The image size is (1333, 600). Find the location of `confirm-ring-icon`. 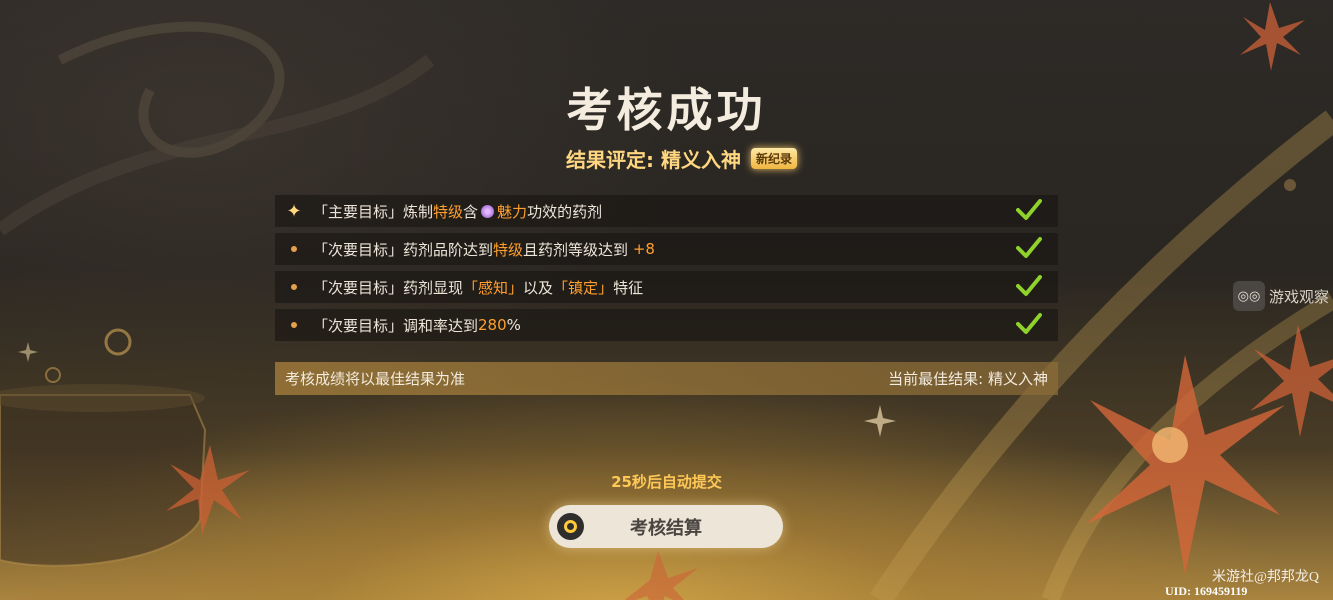

confirm-ring-icon is located at coordinates (570, 526).